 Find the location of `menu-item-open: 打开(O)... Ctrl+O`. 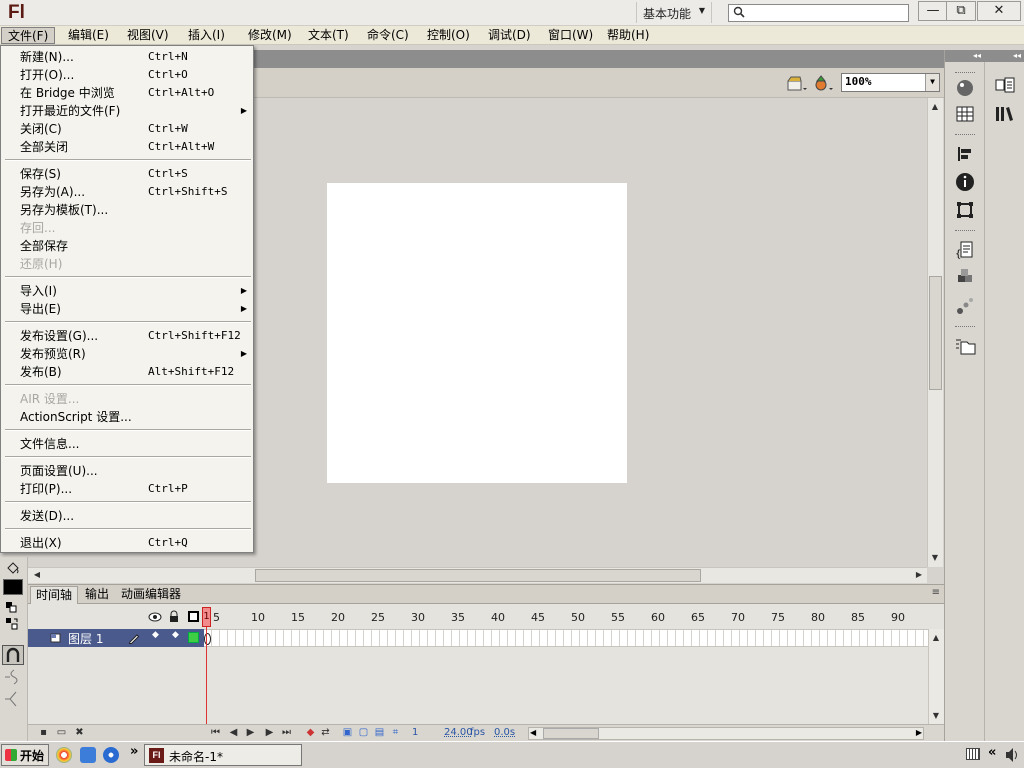

menu-item-open: 打开(O)... Ctrl+O is located at coordinates (127, 75).